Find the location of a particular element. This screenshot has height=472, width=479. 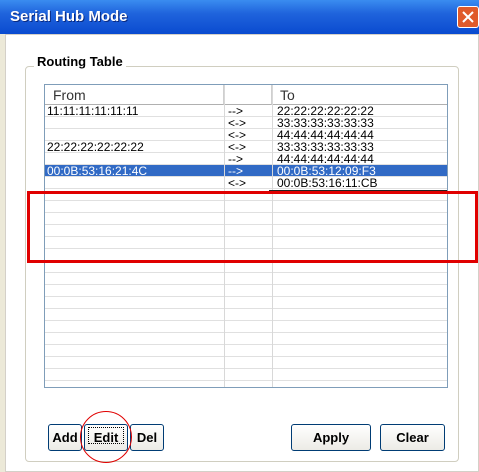

to-cell: 00:0B:53:16:11:CB is located at coordinates (327, 183).